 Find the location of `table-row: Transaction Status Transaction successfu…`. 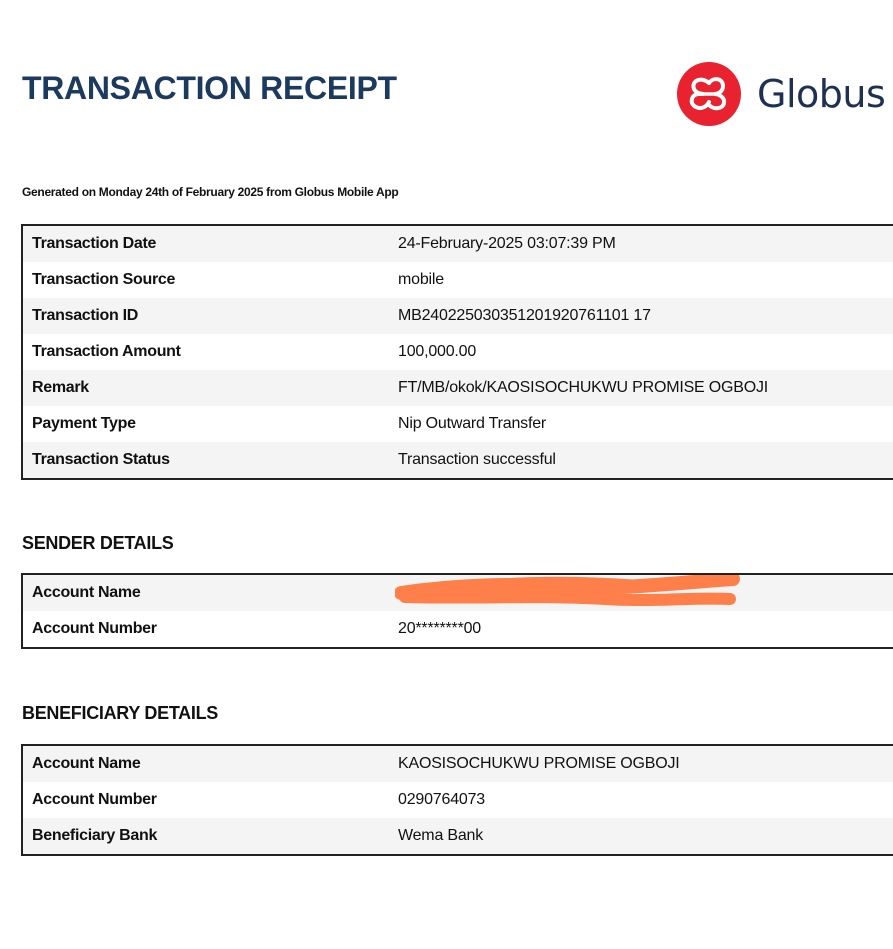

table-row: Transaction Status Transaction successfu… is located at coordinates (458, 460).